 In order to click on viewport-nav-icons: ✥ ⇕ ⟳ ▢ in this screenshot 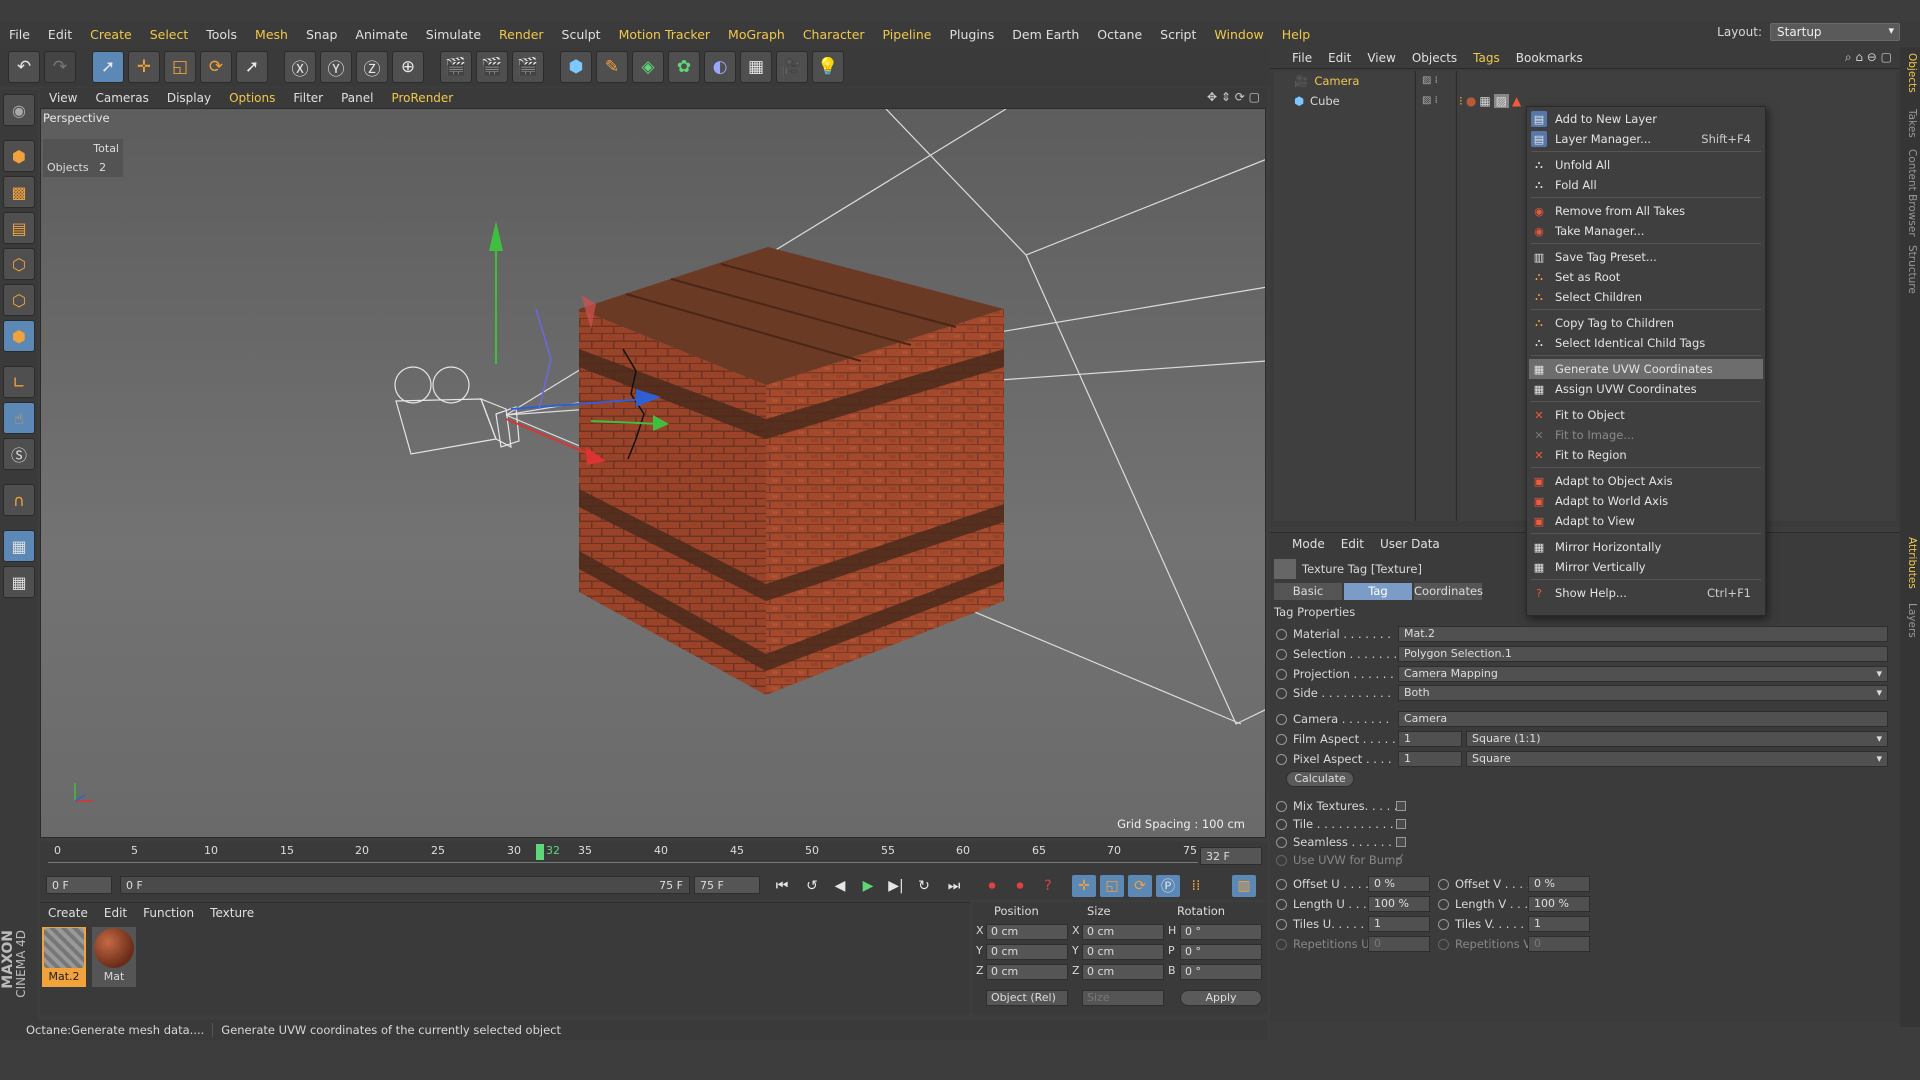, I will do `click(1233, 97)`.